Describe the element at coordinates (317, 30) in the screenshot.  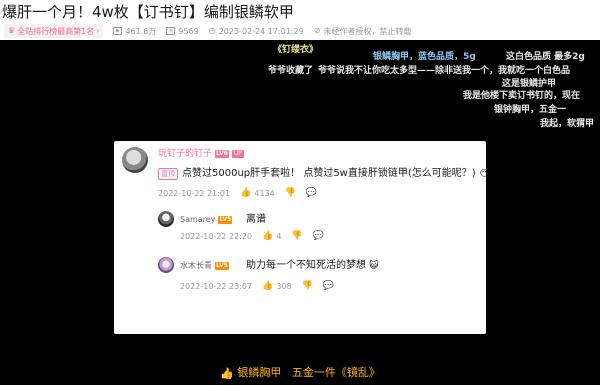
I see `no-reprint-icon: ⊘` at that location.